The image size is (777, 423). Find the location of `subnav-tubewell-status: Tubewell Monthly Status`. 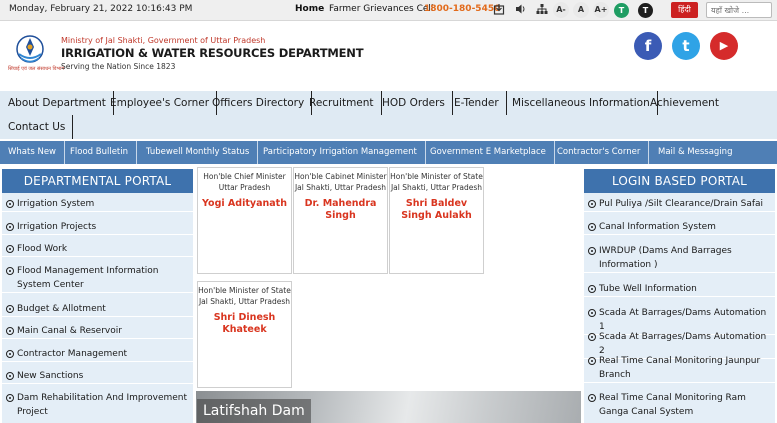

subnav-tubewell-status: Tubewell Monthly Status is located at coordinates (198, 152).